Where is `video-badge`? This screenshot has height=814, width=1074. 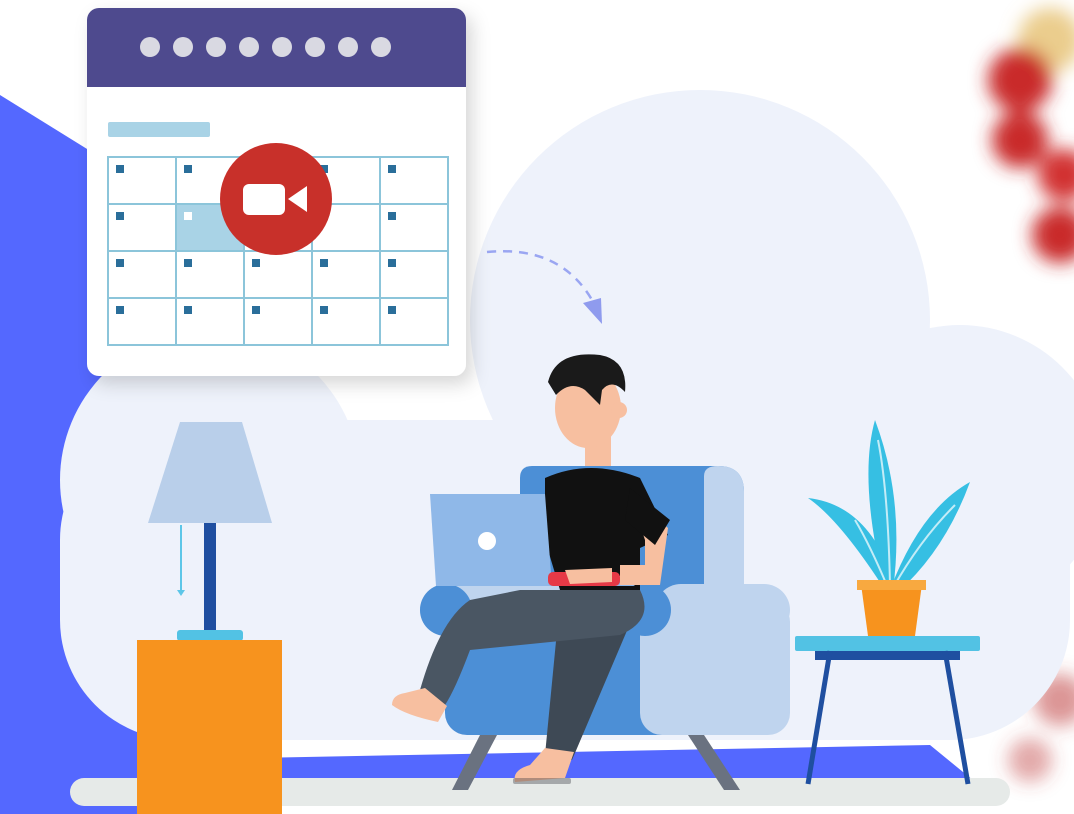 video-badge is located at coordinates (276, 199).